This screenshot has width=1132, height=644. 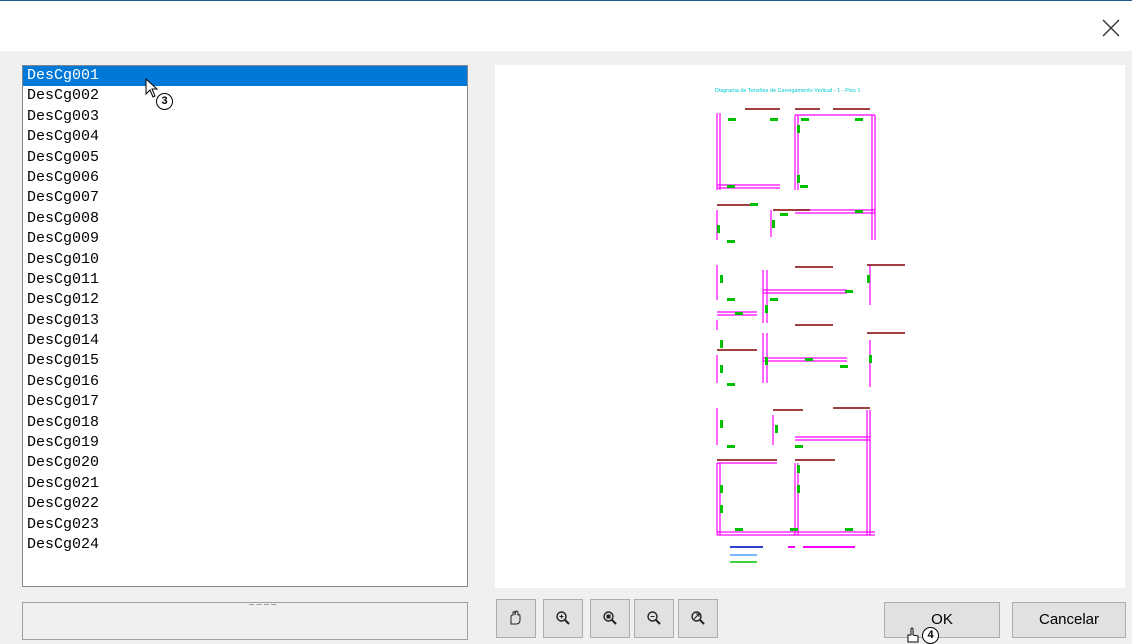 I want to click on zoom-in-button, so click(x=563, y=618).